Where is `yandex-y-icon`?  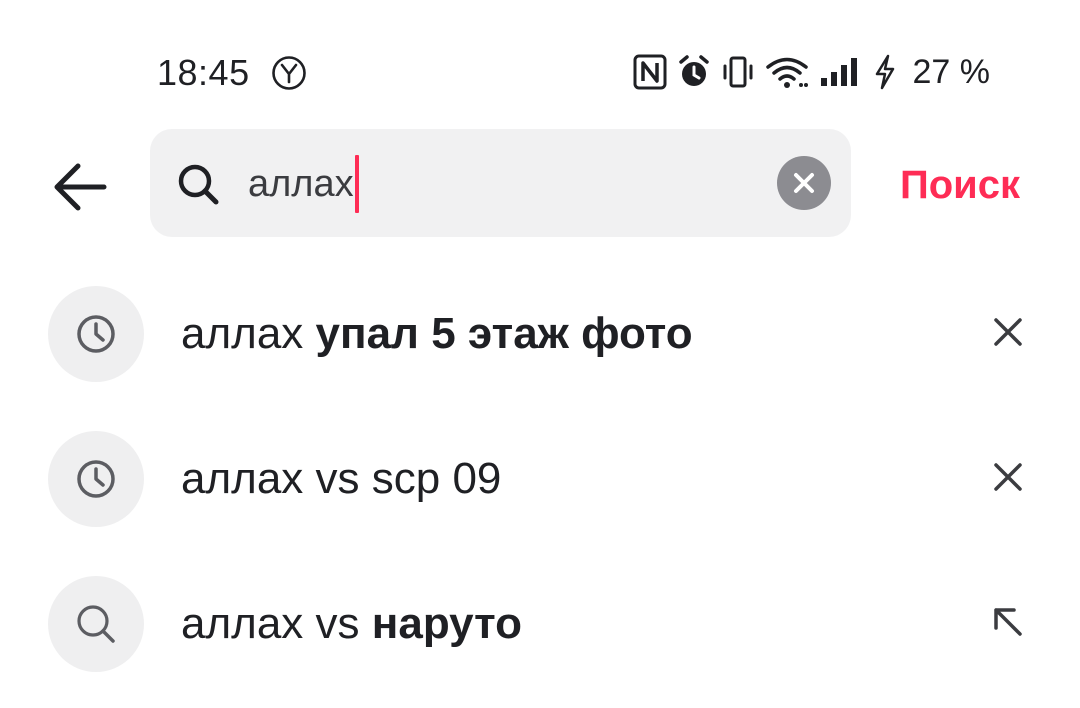 yandex-y-icon is located at coordinates (289, 73).